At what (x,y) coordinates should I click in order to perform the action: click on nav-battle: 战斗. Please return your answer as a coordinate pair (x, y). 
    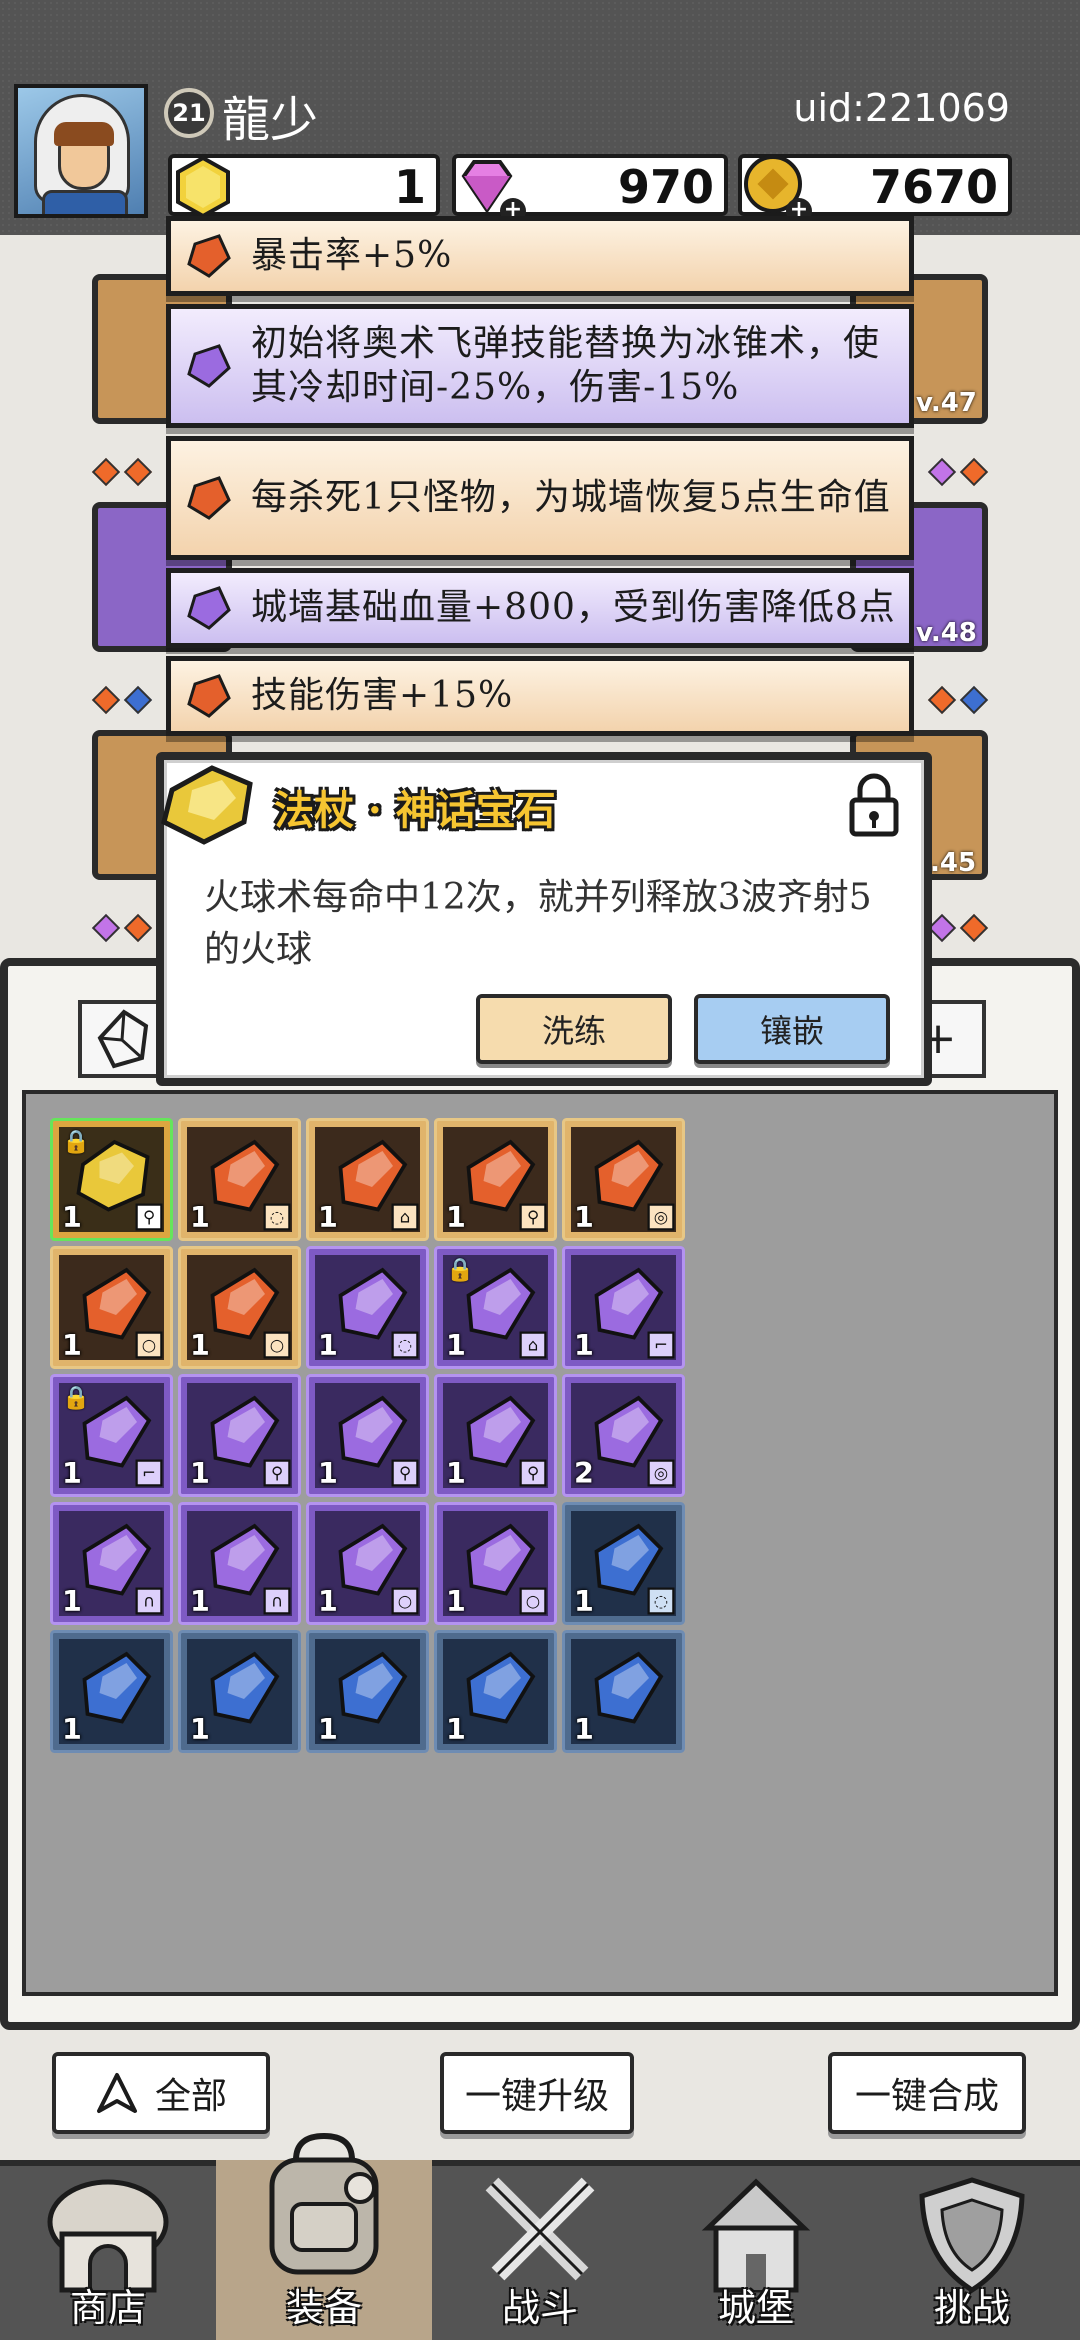
    Looking at the image, I should click on (540, 2250).